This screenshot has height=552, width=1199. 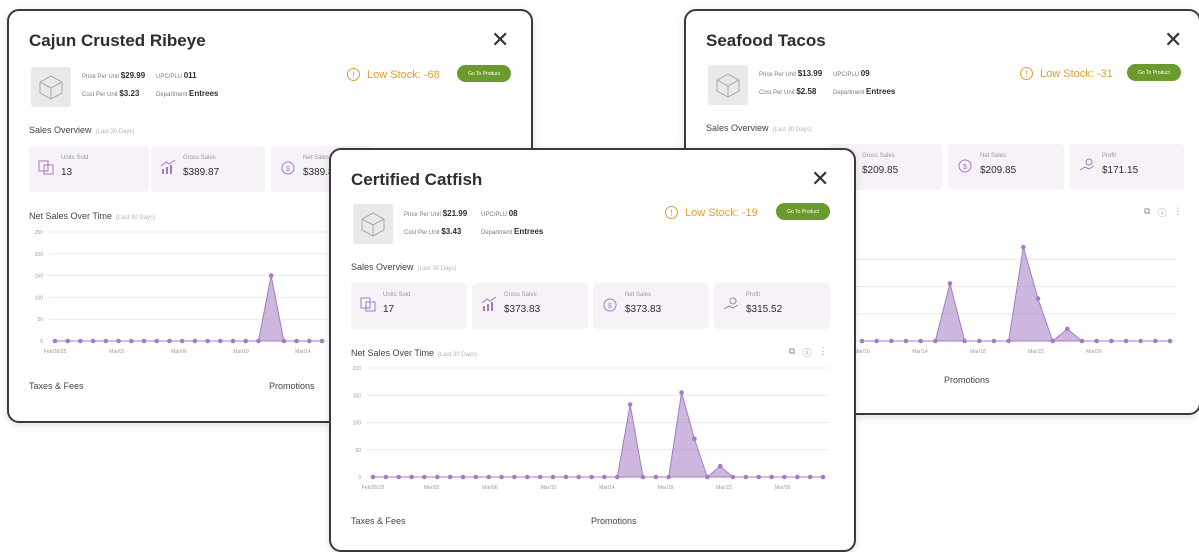 I want to click on stat-gross-sales: Gross Sales $373.83, so click(x=530, y=306).